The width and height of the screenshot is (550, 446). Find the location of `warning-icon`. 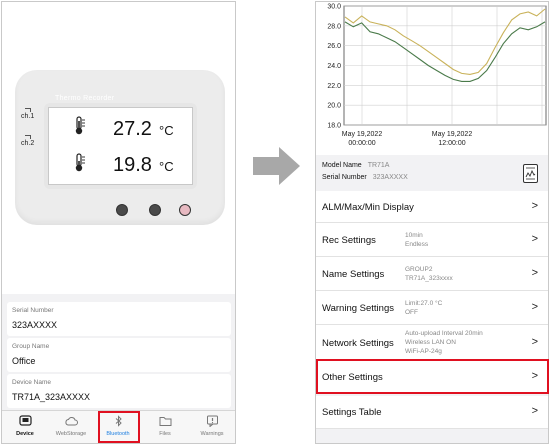

warning-icon is located at coordinates (212, 421).